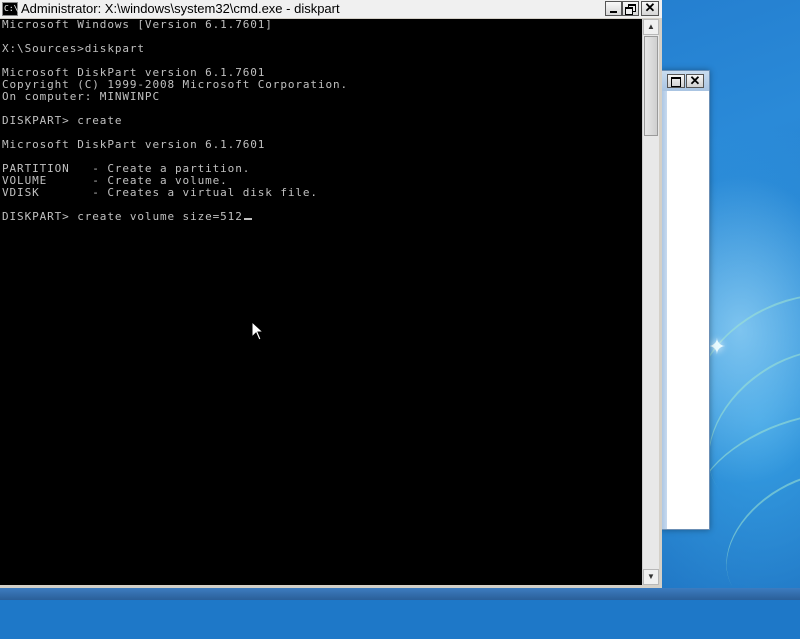 The width and height of the screenshot is (800, 639). I want to click on taskbar, so click(400, 594).